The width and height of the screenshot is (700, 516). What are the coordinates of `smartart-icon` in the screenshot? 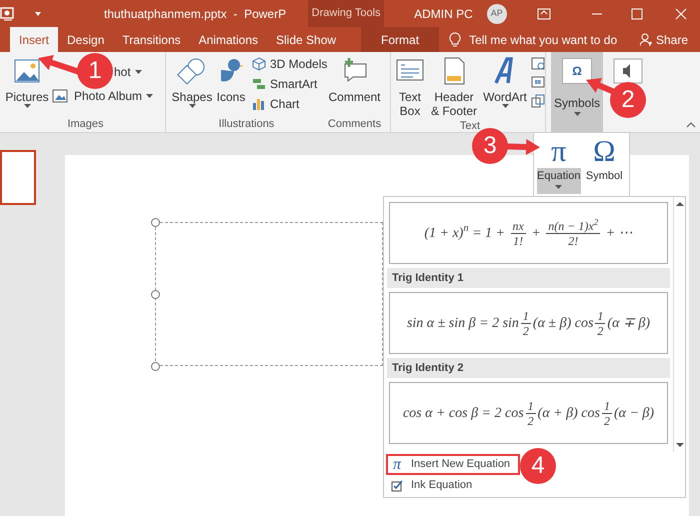 It's located at (259, 84).